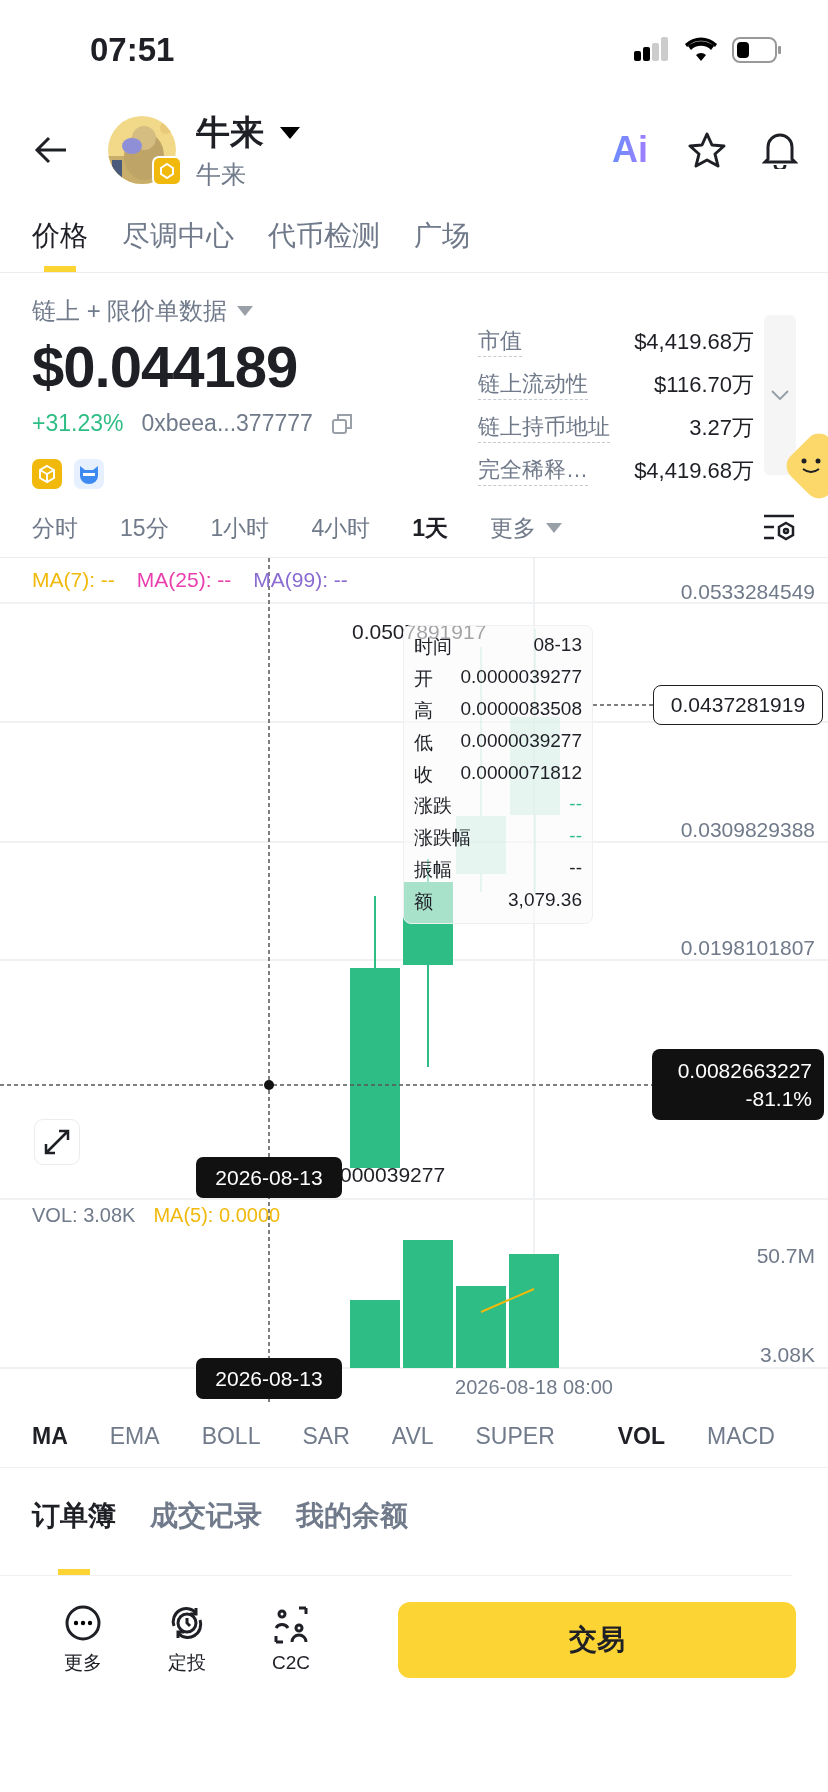  Describe the element at coordinates (184, 580) in the screenshot. I see `ma-legend: MA(25): --` at that location.